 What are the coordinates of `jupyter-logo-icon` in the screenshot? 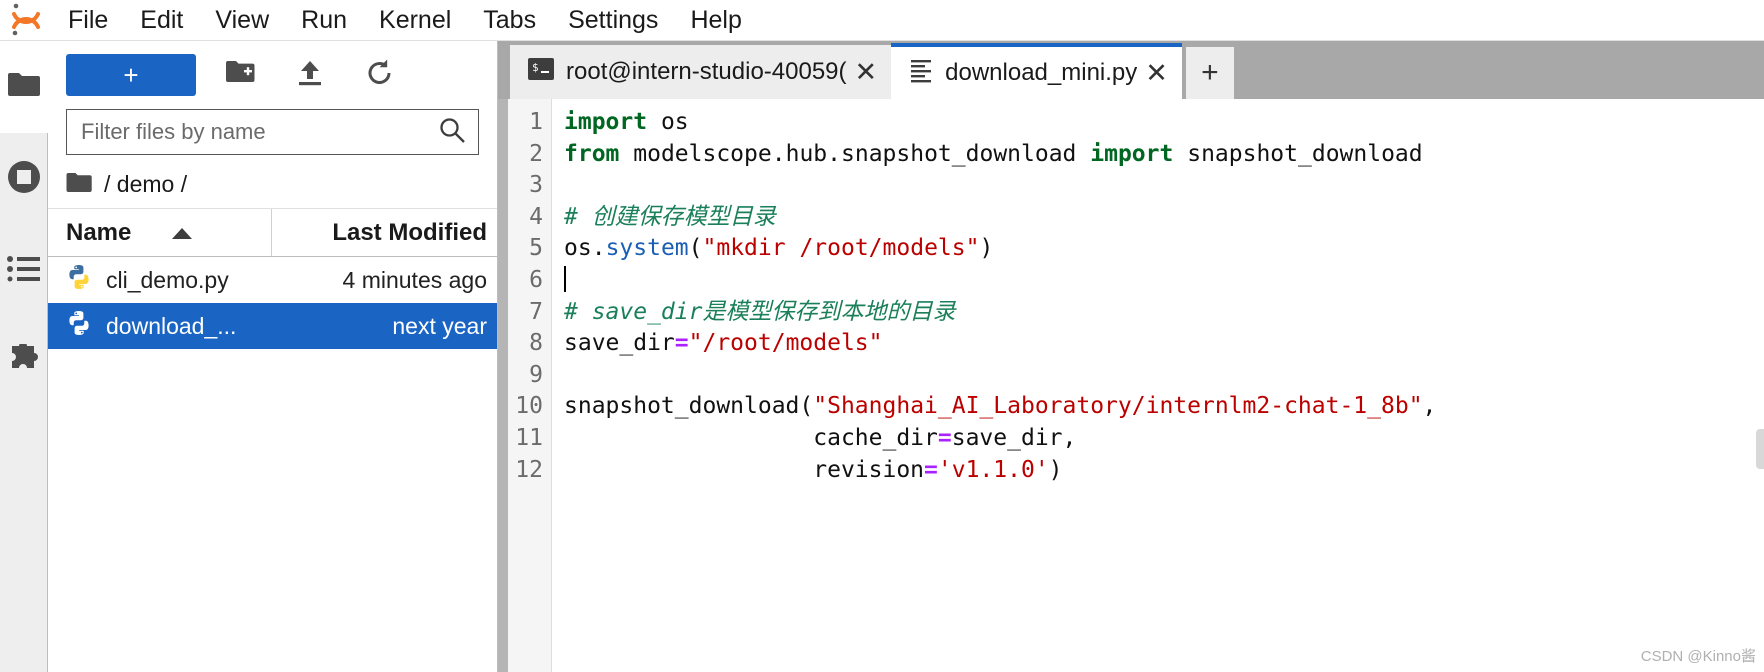 It's located at (26, 20).